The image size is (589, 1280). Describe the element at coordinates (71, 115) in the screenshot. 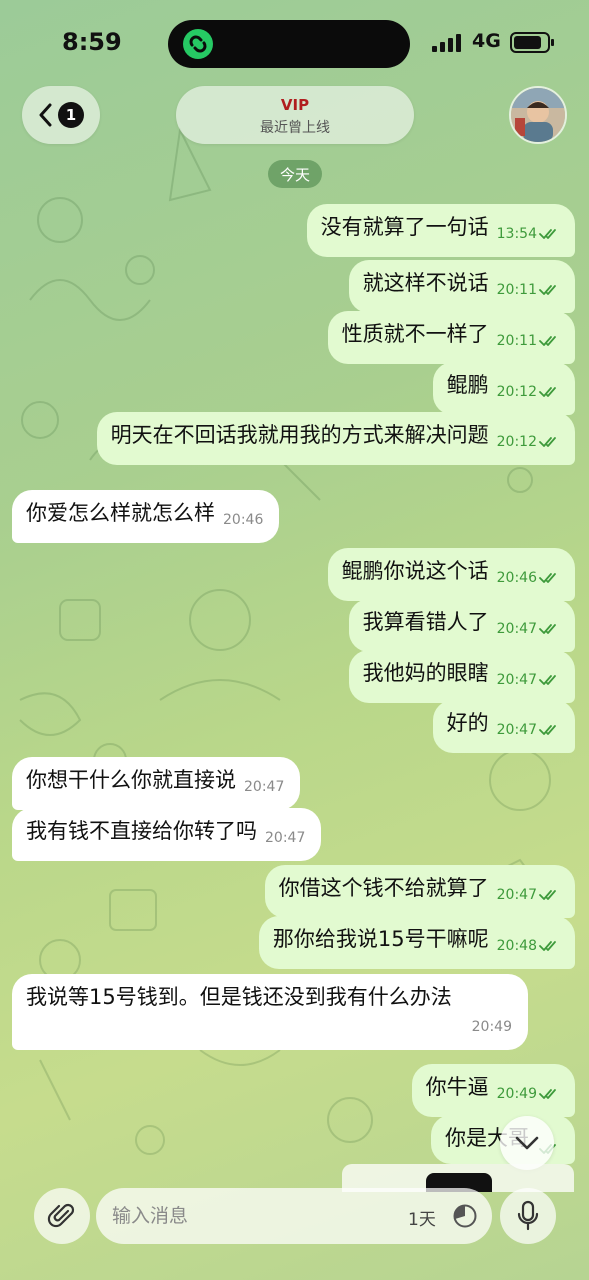

I see `unread-badge: 1` at that location.